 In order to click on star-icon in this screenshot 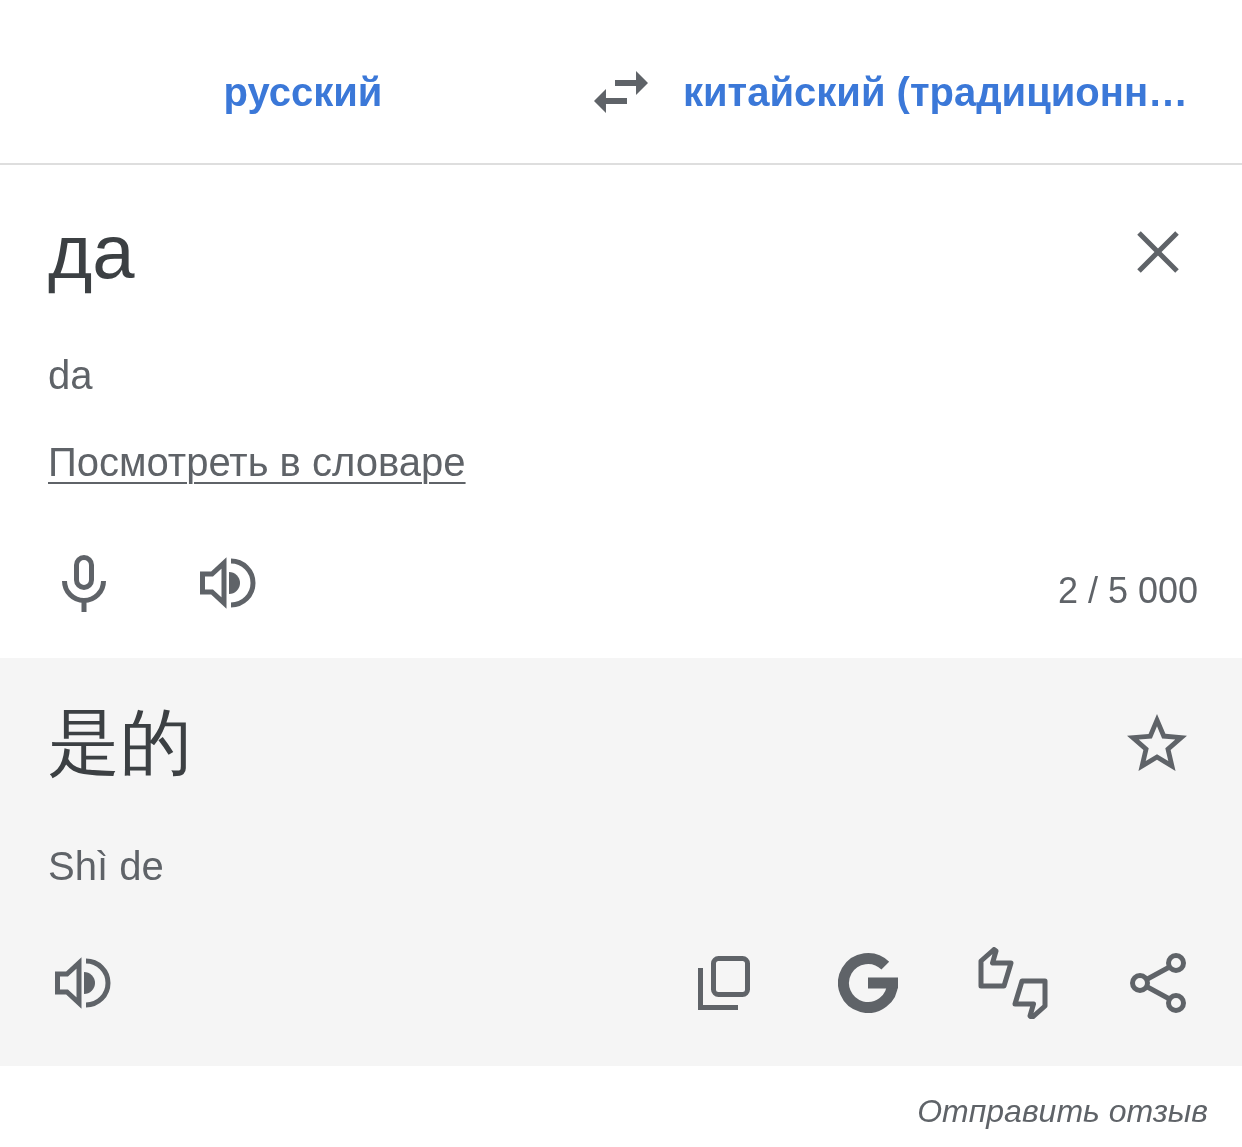, I will do `click(1157, 742)`.